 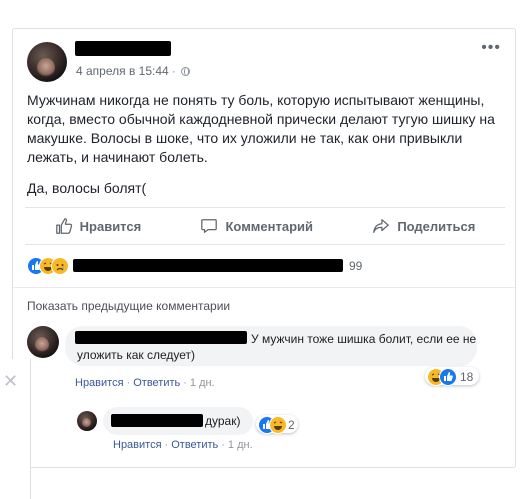 What do you see at coordinates (99, 383) in the screenshot?
I see `comment-1-like-link: Нравится` at bounding box center [99, 383].